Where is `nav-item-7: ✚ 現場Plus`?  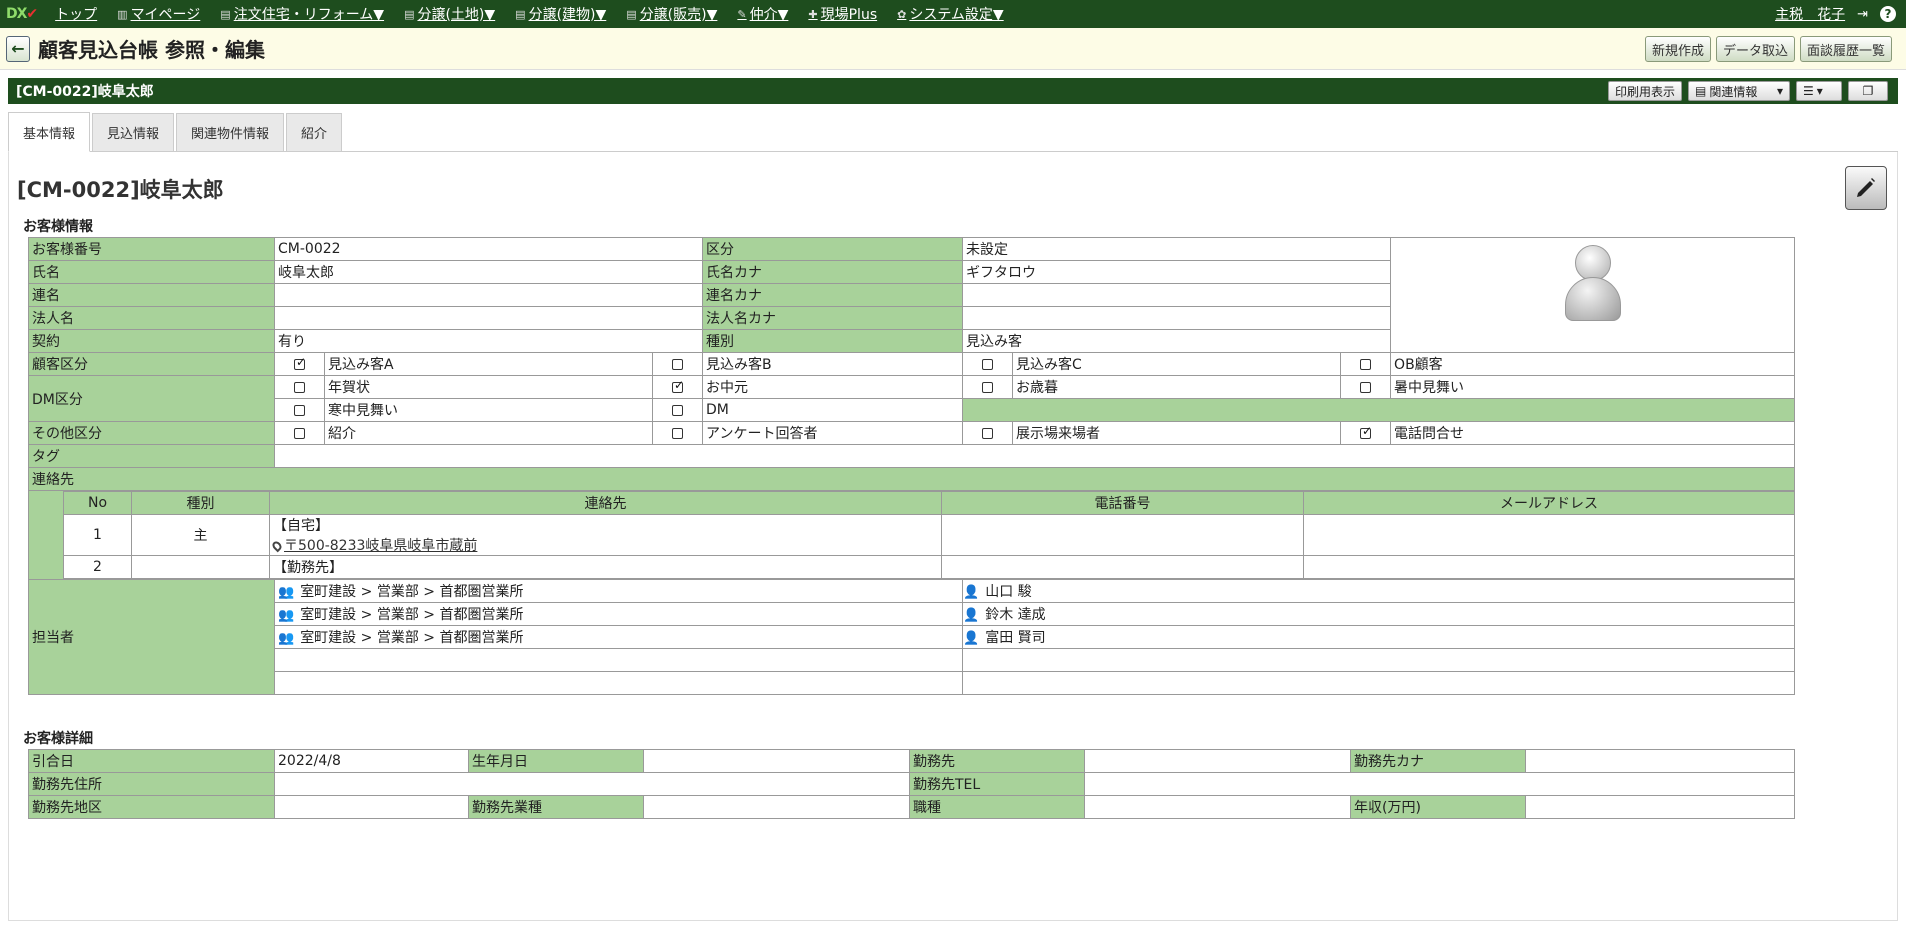 nav-item-7: ✚ 現場Plus is located at coordinates (842, 14).